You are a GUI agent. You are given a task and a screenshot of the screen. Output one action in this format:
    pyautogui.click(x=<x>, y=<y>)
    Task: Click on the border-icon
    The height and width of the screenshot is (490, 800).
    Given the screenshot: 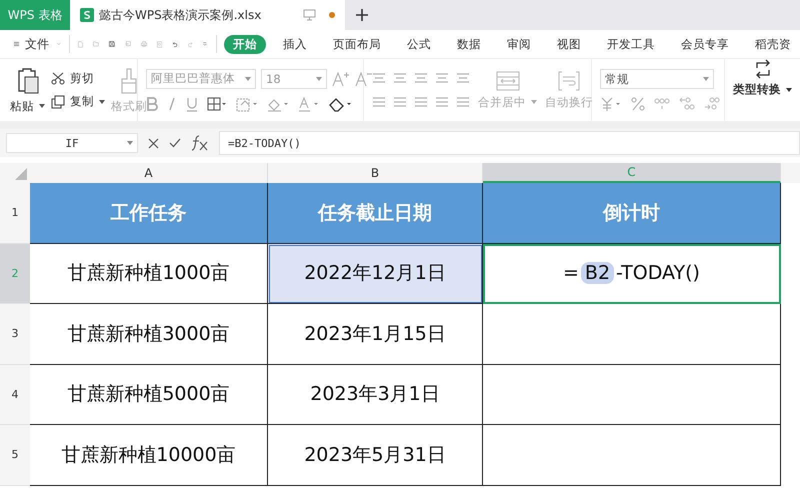 What is the action you would take?
    pyautogui.click(x=217, y=104)
    